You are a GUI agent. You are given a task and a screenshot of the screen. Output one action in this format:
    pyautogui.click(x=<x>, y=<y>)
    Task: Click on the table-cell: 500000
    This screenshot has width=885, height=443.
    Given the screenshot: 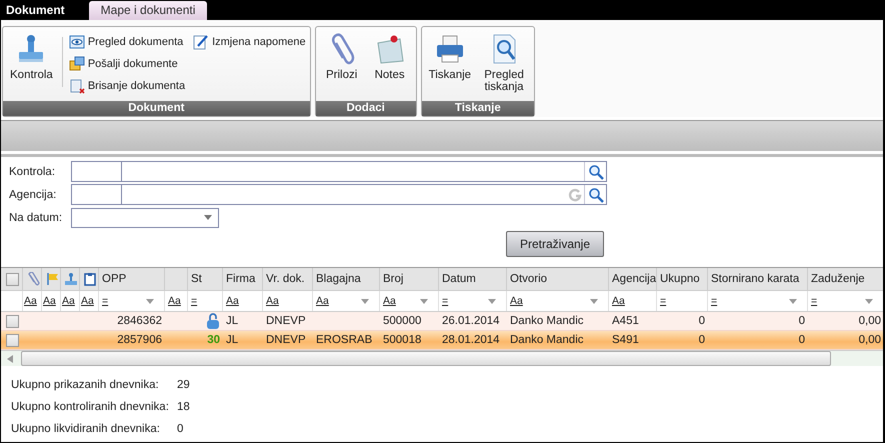 What is the action you would take?
    pyautogui.click(x=402, y=321)
    